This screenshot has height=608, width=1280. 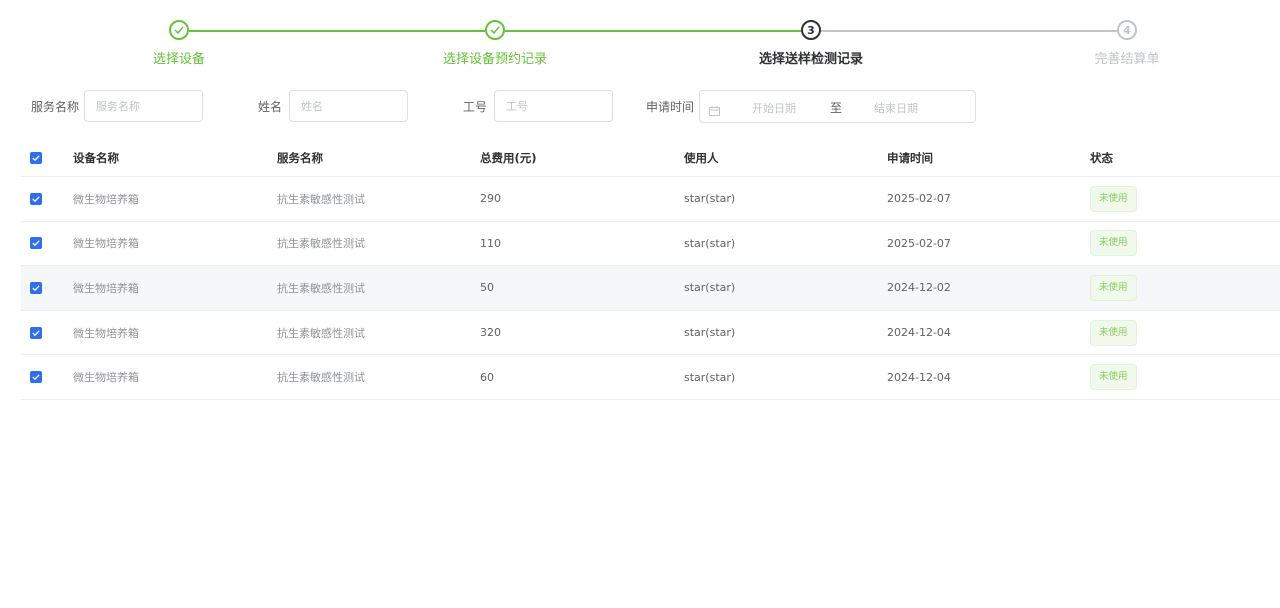 What do you see at coordinates (179, 43) in the screenshot?
I see `step-select-device: 选择设备` at bounding box center [179, 43].